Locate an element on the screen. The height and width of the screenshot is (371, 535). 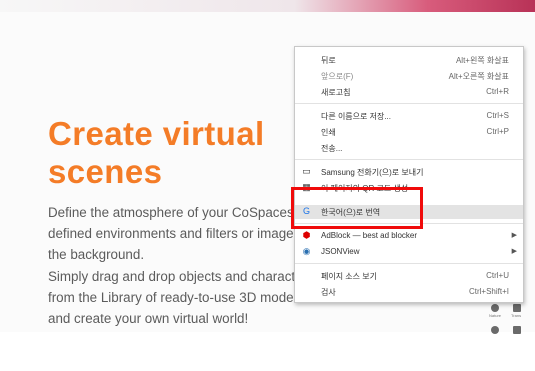
library-icons: Nature Trans is located at coordinates (507, 320).